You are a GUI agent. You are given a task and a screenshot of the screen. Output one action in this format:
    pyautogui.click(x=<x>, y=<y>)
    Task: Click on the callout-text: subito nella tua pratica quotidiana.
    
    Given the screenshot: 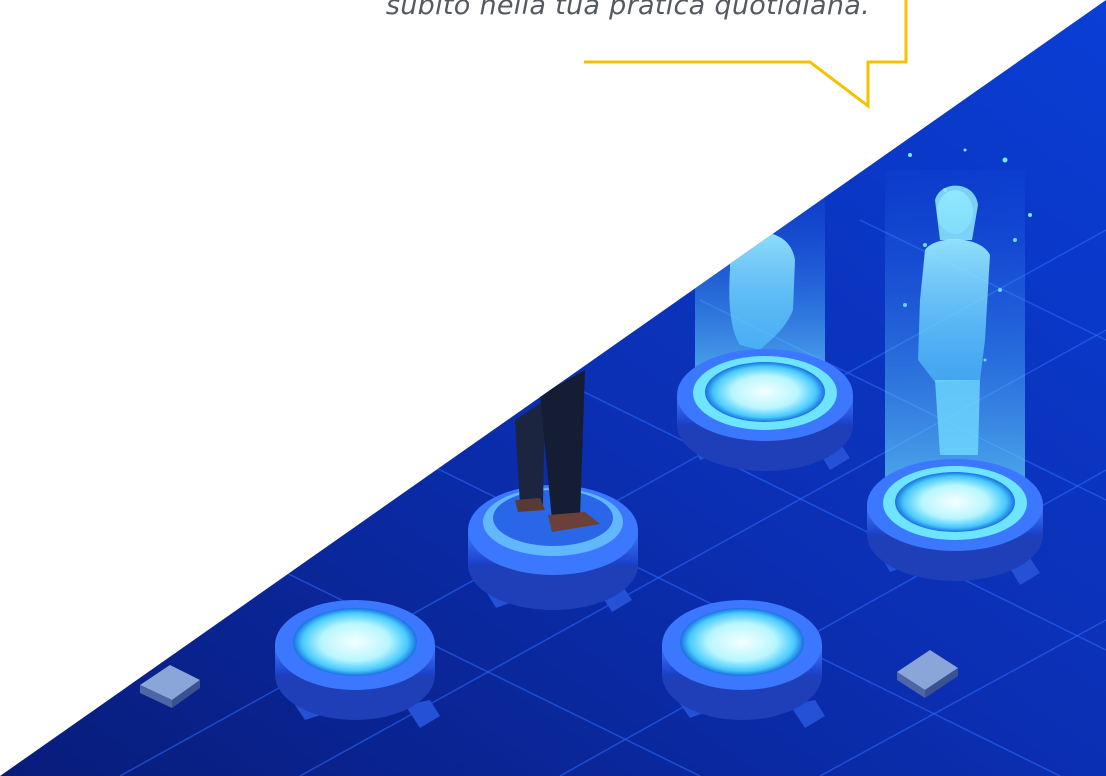 What is the action you would take?
    pyautogui.click(x=627, y=10)
    